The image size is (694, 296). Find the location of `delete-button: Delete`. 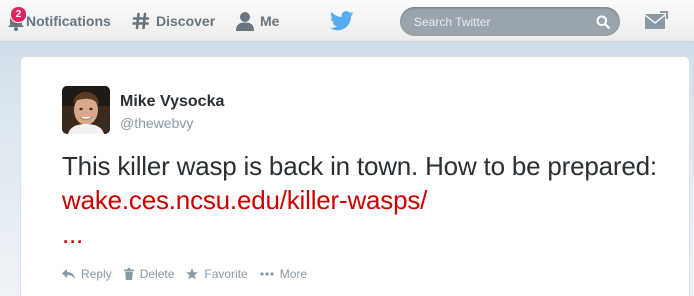

delete-button: Delete is located at coordinates (149, 274).